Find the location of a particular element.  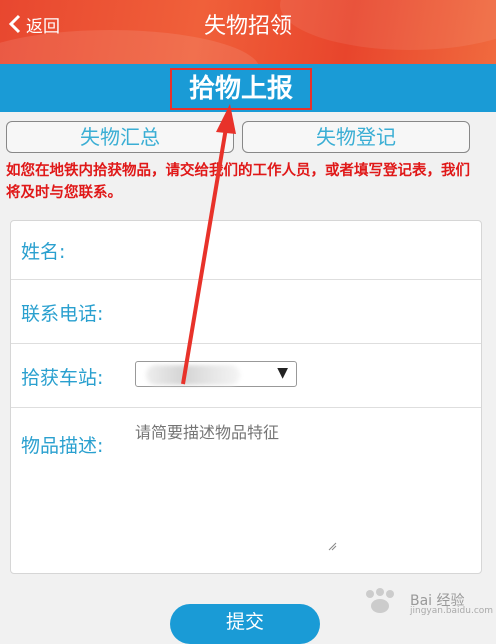

phone-input is located at coordinates (298, 310).